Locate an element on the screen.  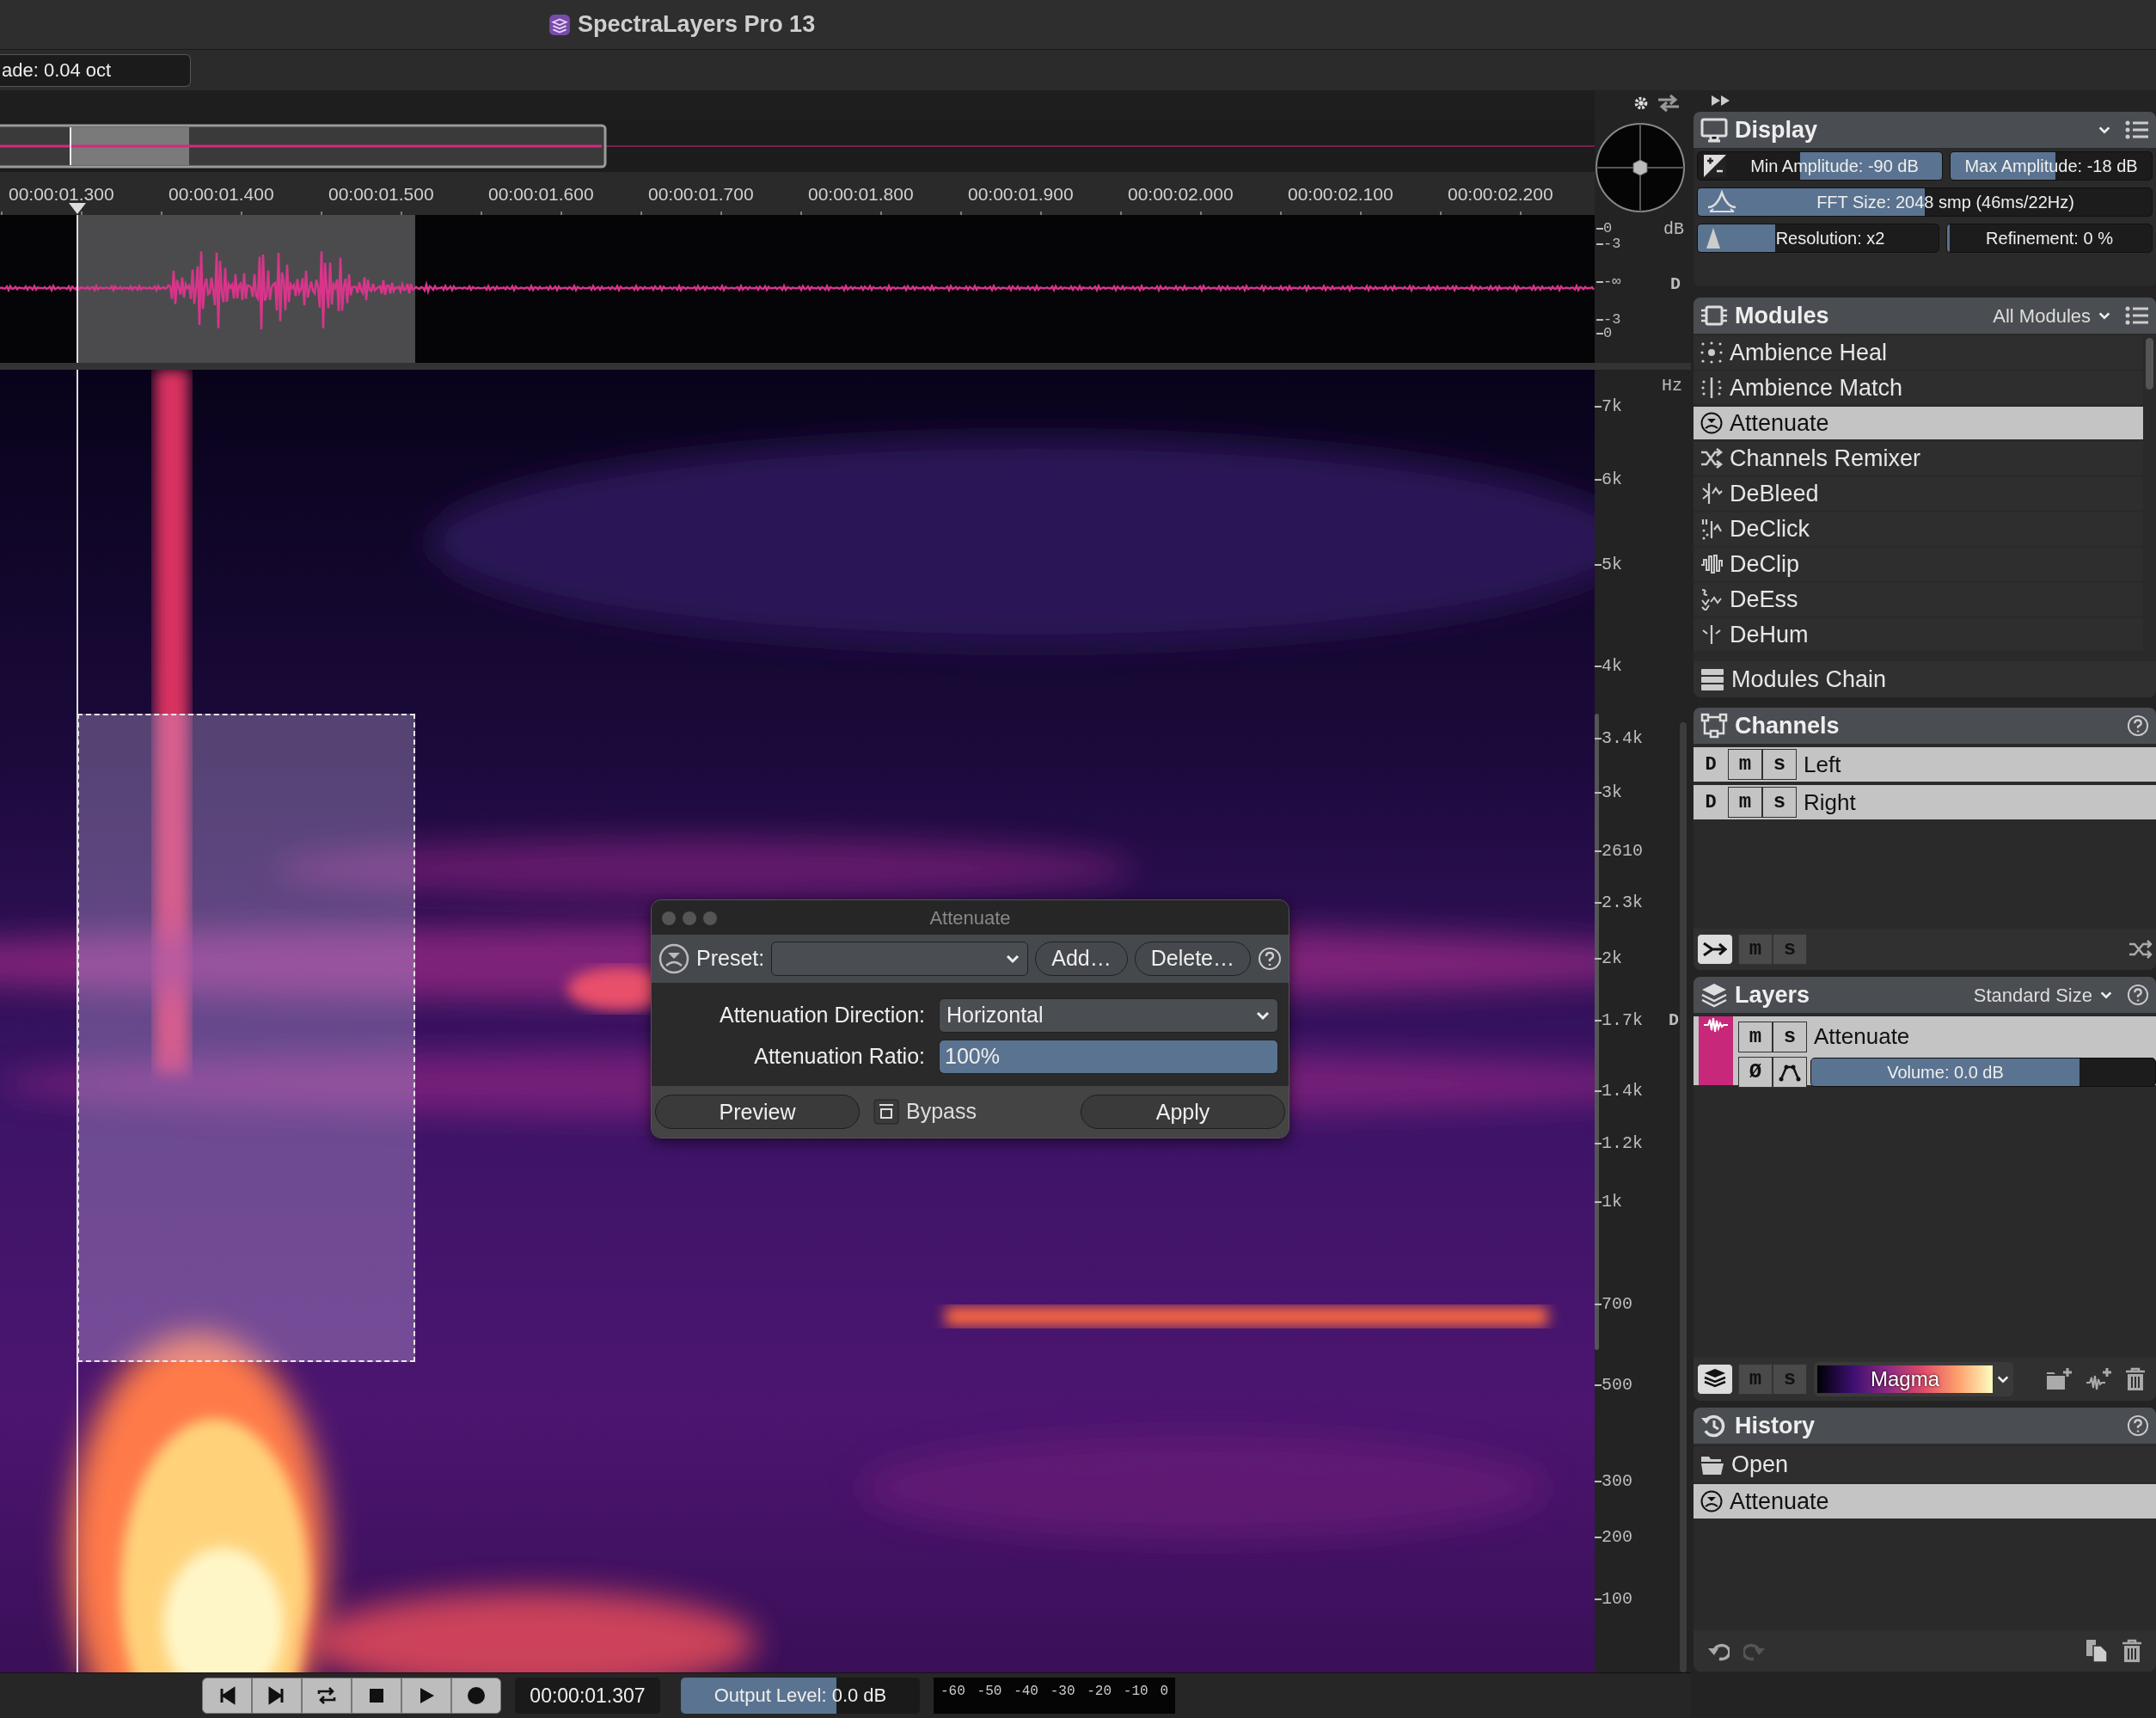
loop-button is located at coordinates (327, 1696).